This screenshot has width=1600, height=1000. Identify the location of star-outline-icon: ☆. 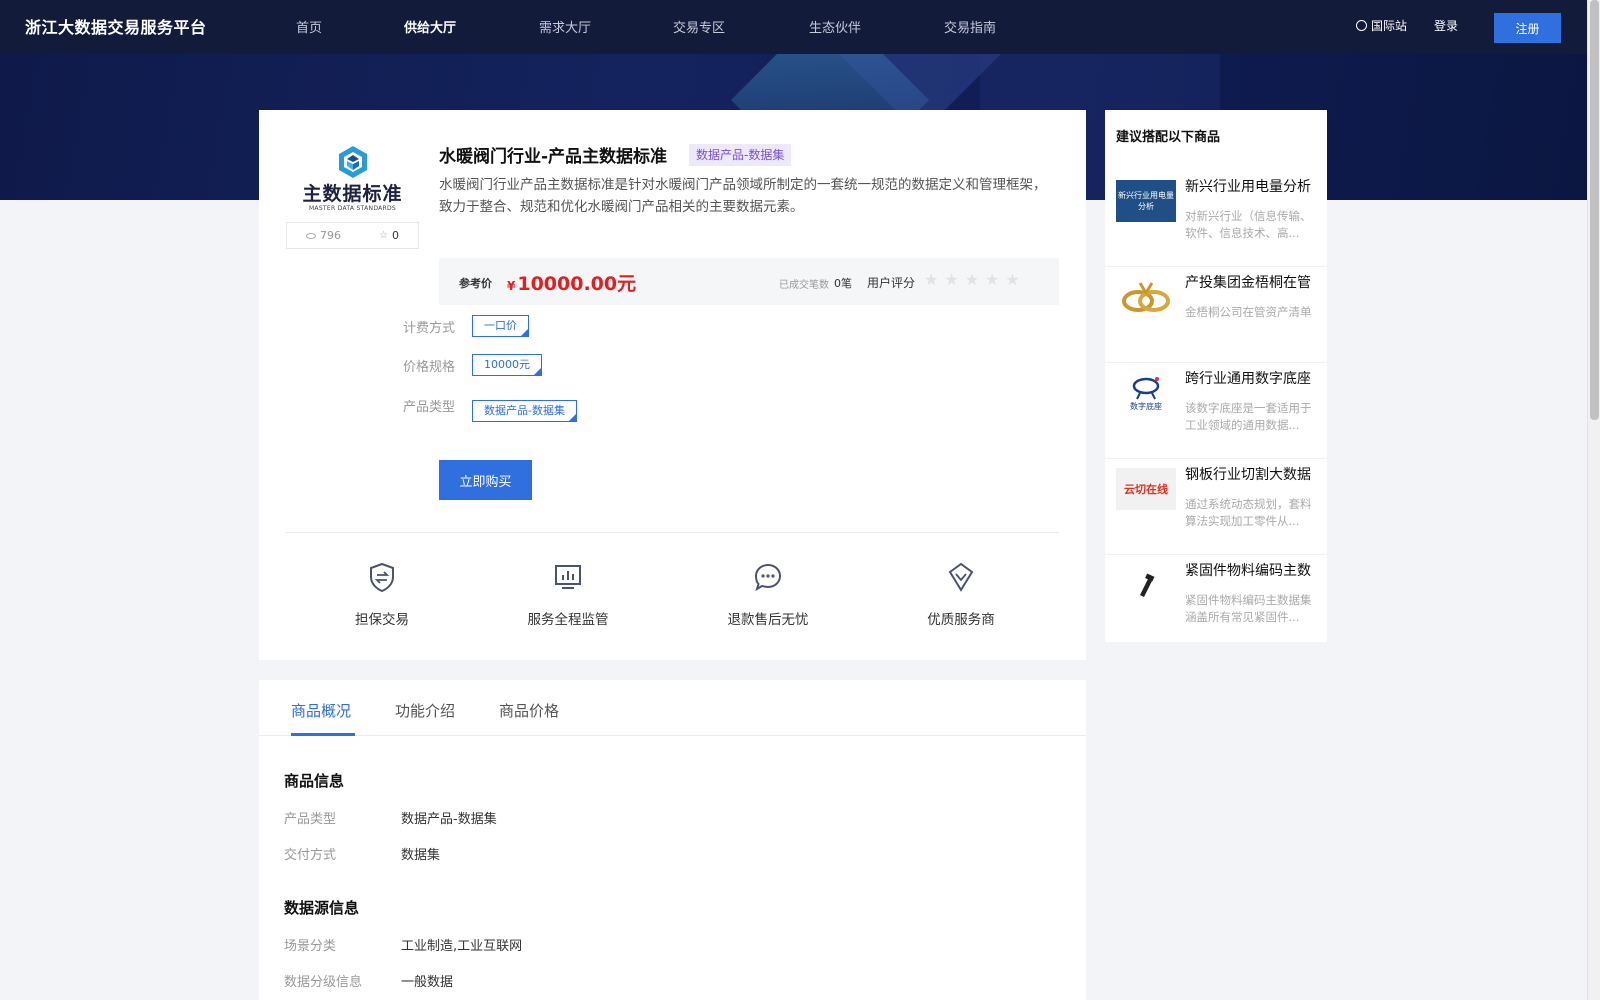
(383, 235).